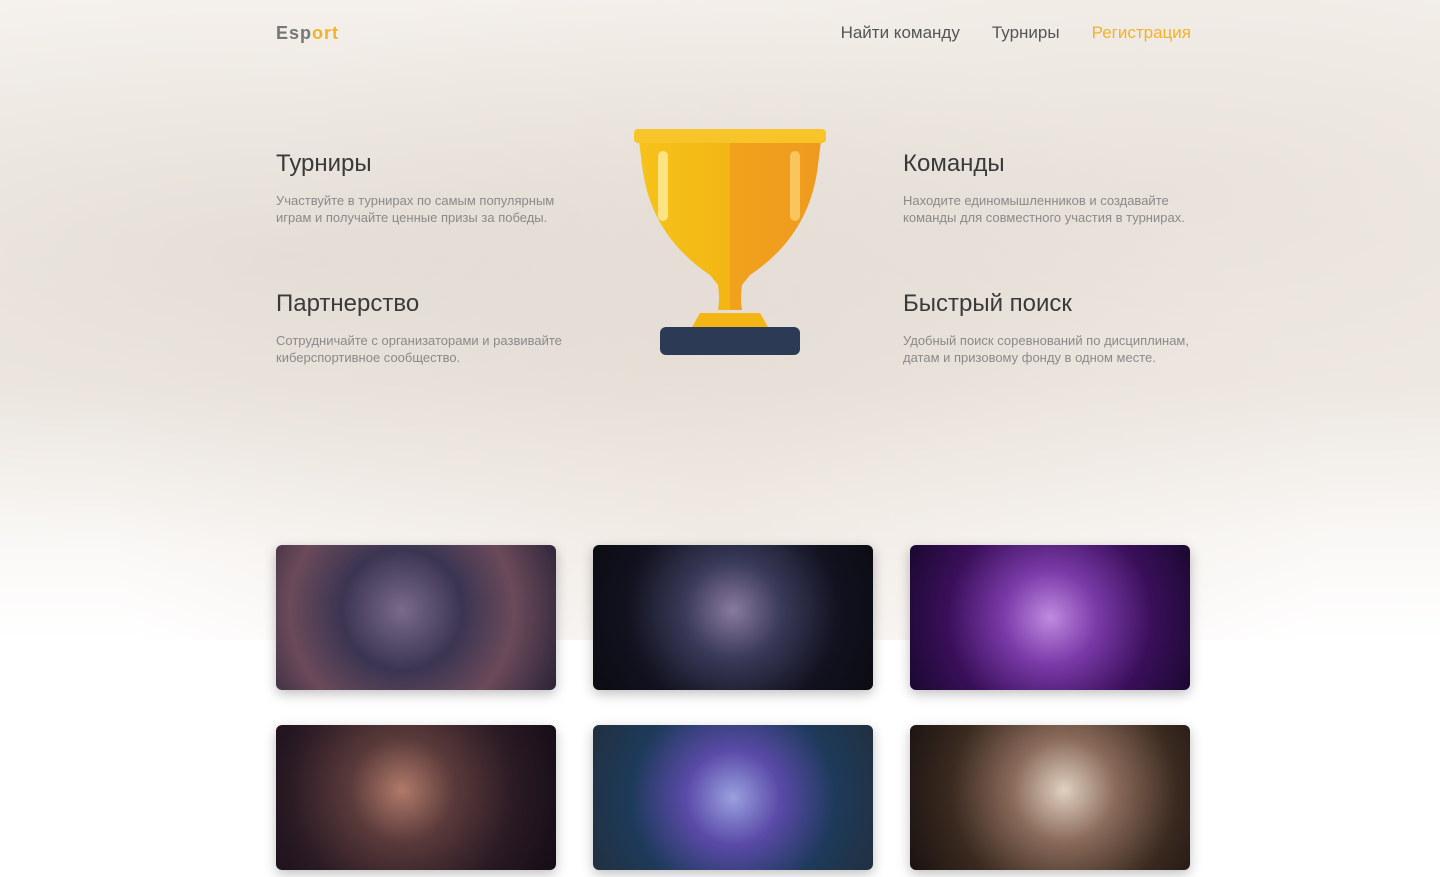 This screenshot has width=1440, height=877. What do you see at coordinates (294, 32) in the screenshot?
I see `logo-main-text: Esp` at bounding box center [294, 32].